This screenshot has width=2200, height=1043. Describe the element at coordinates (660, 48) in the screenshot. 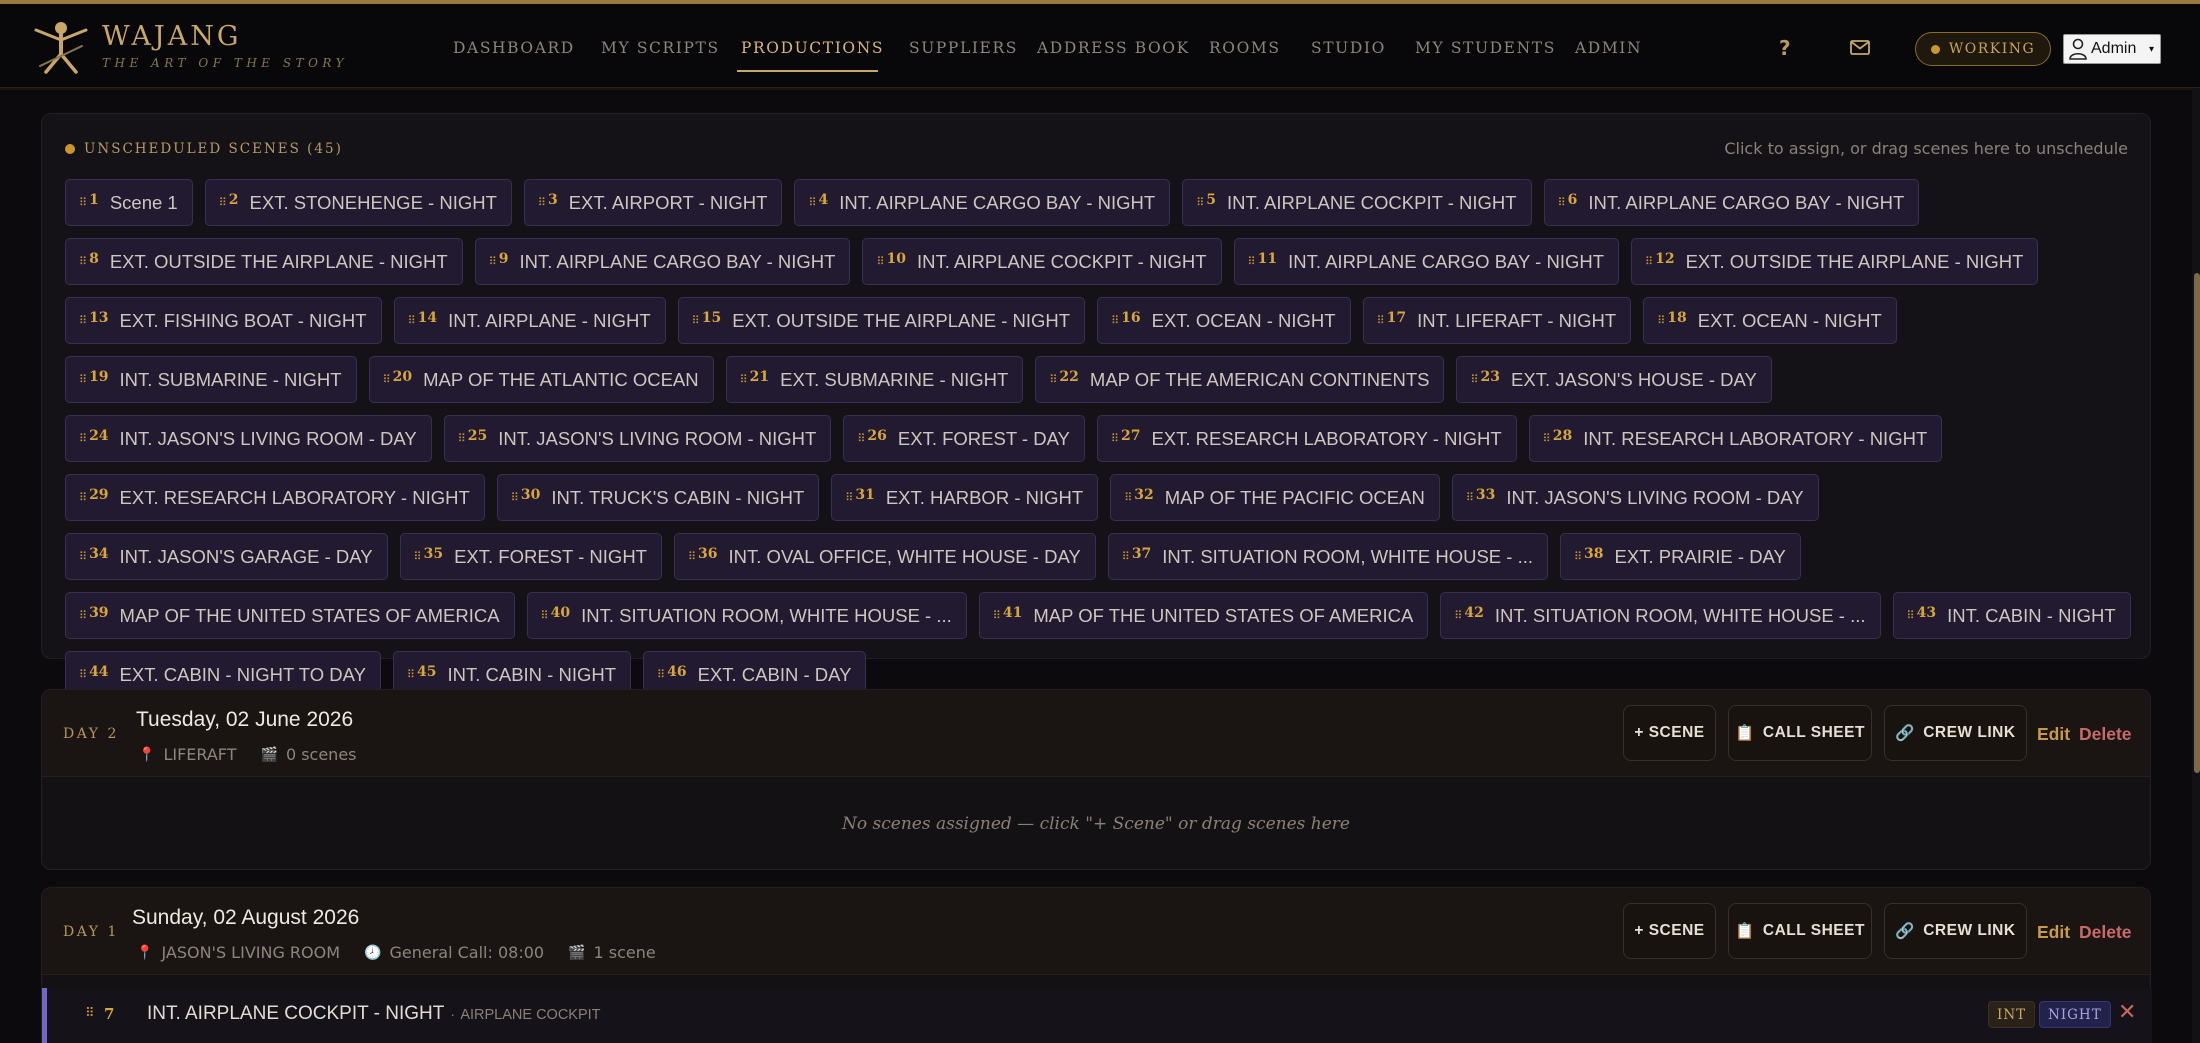

I see `nav-my-scripts: MY SCRIPTS` at that location.